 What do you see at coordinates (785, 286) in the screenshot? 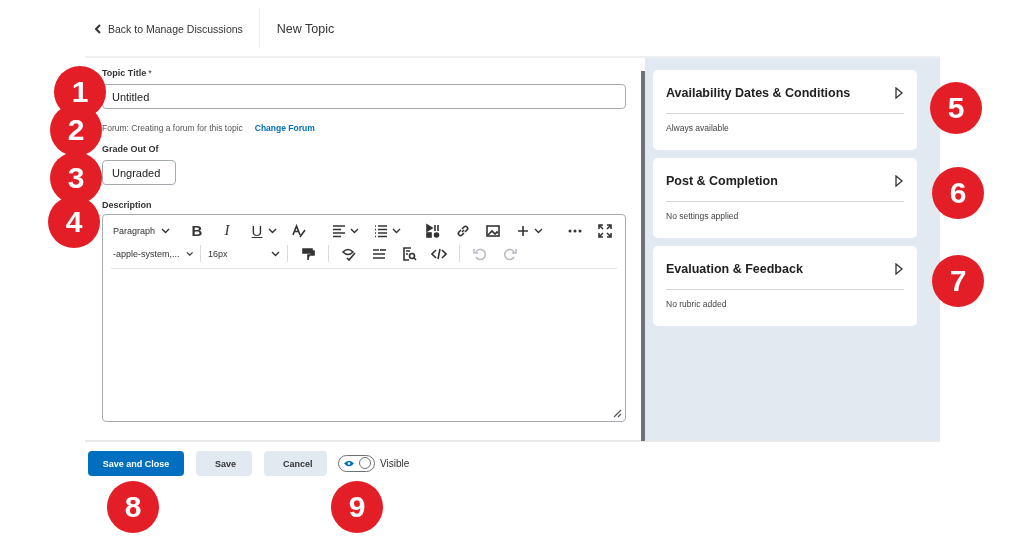
I see `settings-card: Evaluation & Feedback No rubric added` at bounding box center [785, 286].